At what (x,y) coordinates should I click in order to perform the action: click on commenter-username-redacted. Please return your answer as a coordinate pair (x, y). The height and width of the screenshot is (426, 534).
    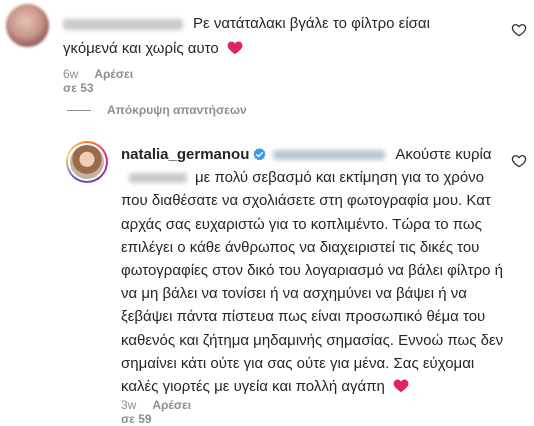
    Looking at the image, I should click on (123, 24).